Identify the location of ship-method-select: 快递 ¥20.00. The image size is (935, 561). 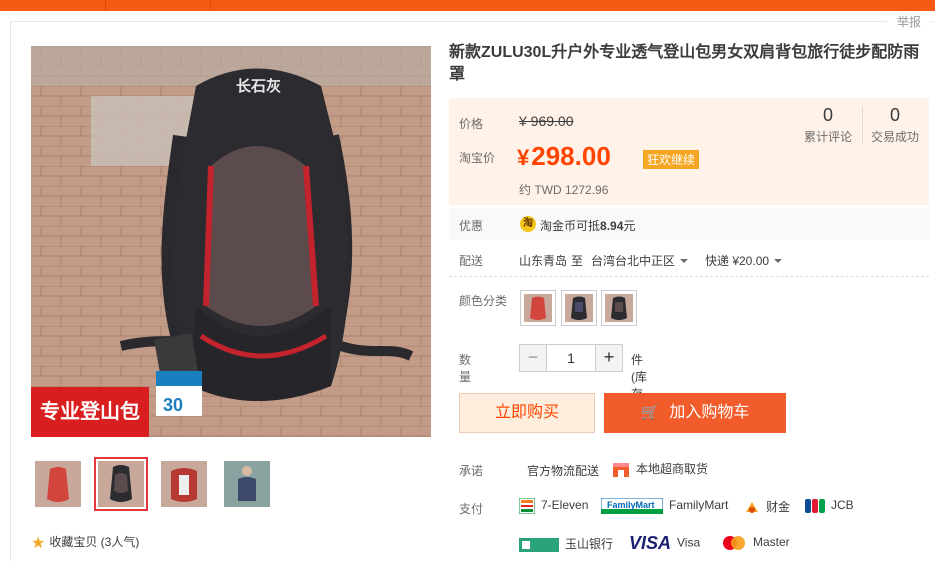
(744, 260).